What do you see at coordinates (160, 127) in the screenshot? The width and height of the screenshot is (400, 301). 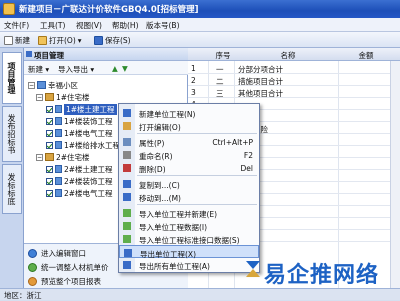 I see `menu-item-label: 打开编辑(O)` at bounding box center [160, 127].